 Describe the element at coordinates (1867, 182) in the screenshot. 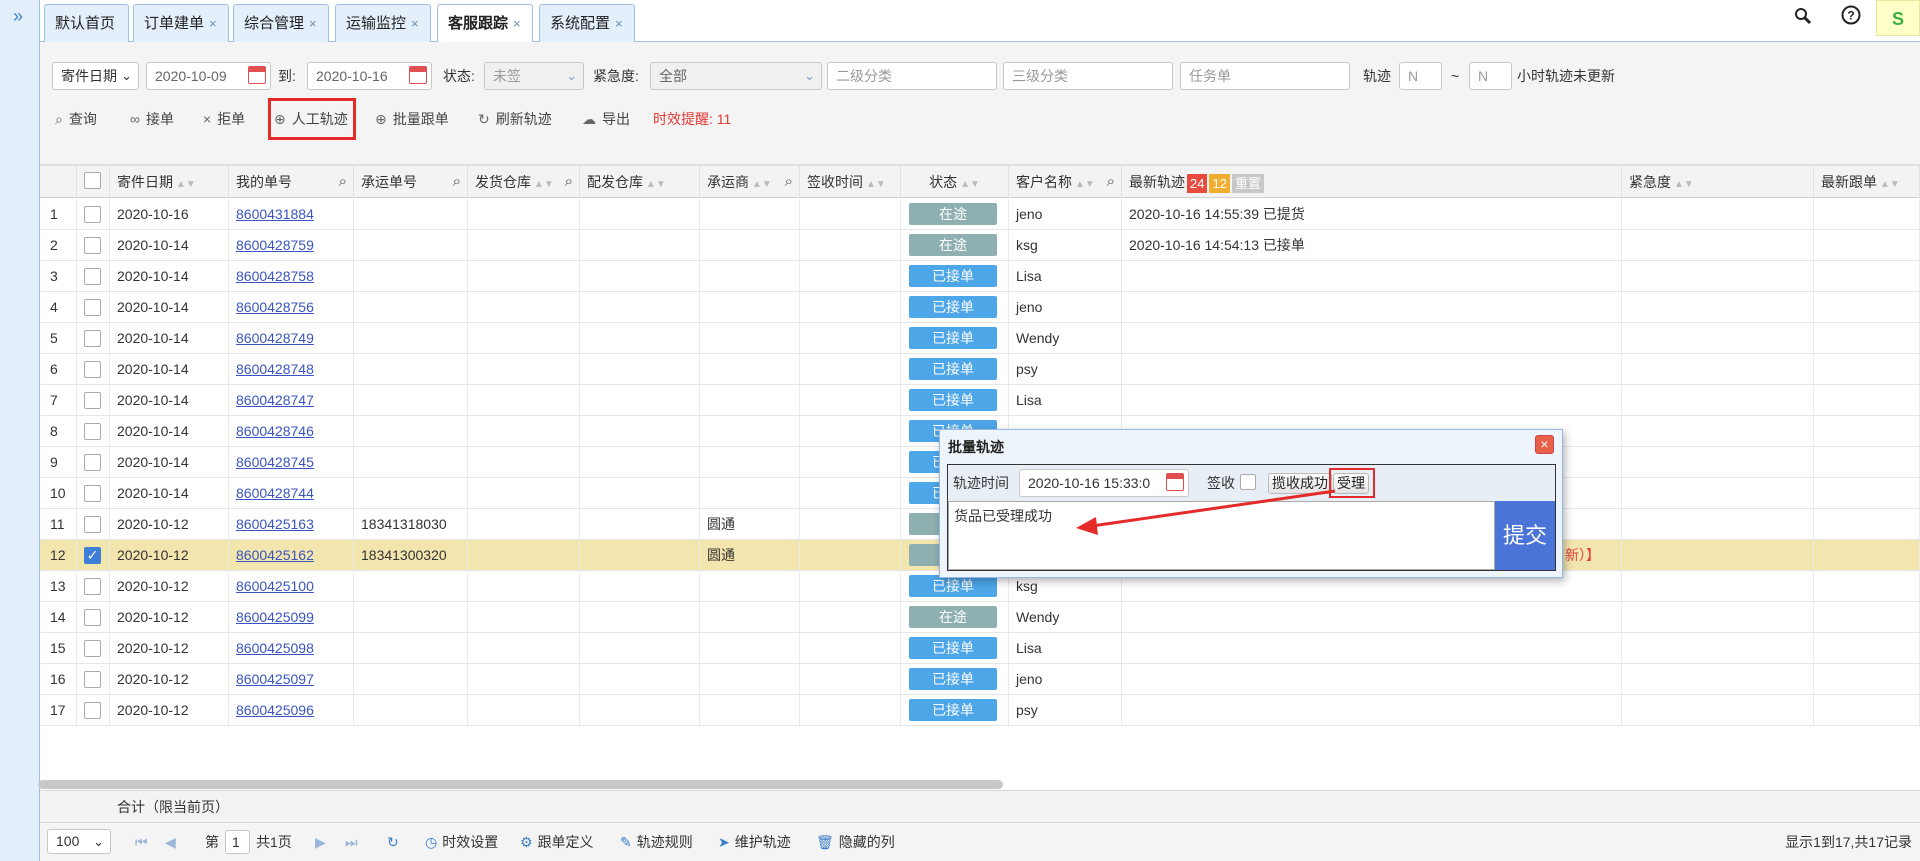

I see `col-latest-follow: 最新跟单 ▲▼` at that location.